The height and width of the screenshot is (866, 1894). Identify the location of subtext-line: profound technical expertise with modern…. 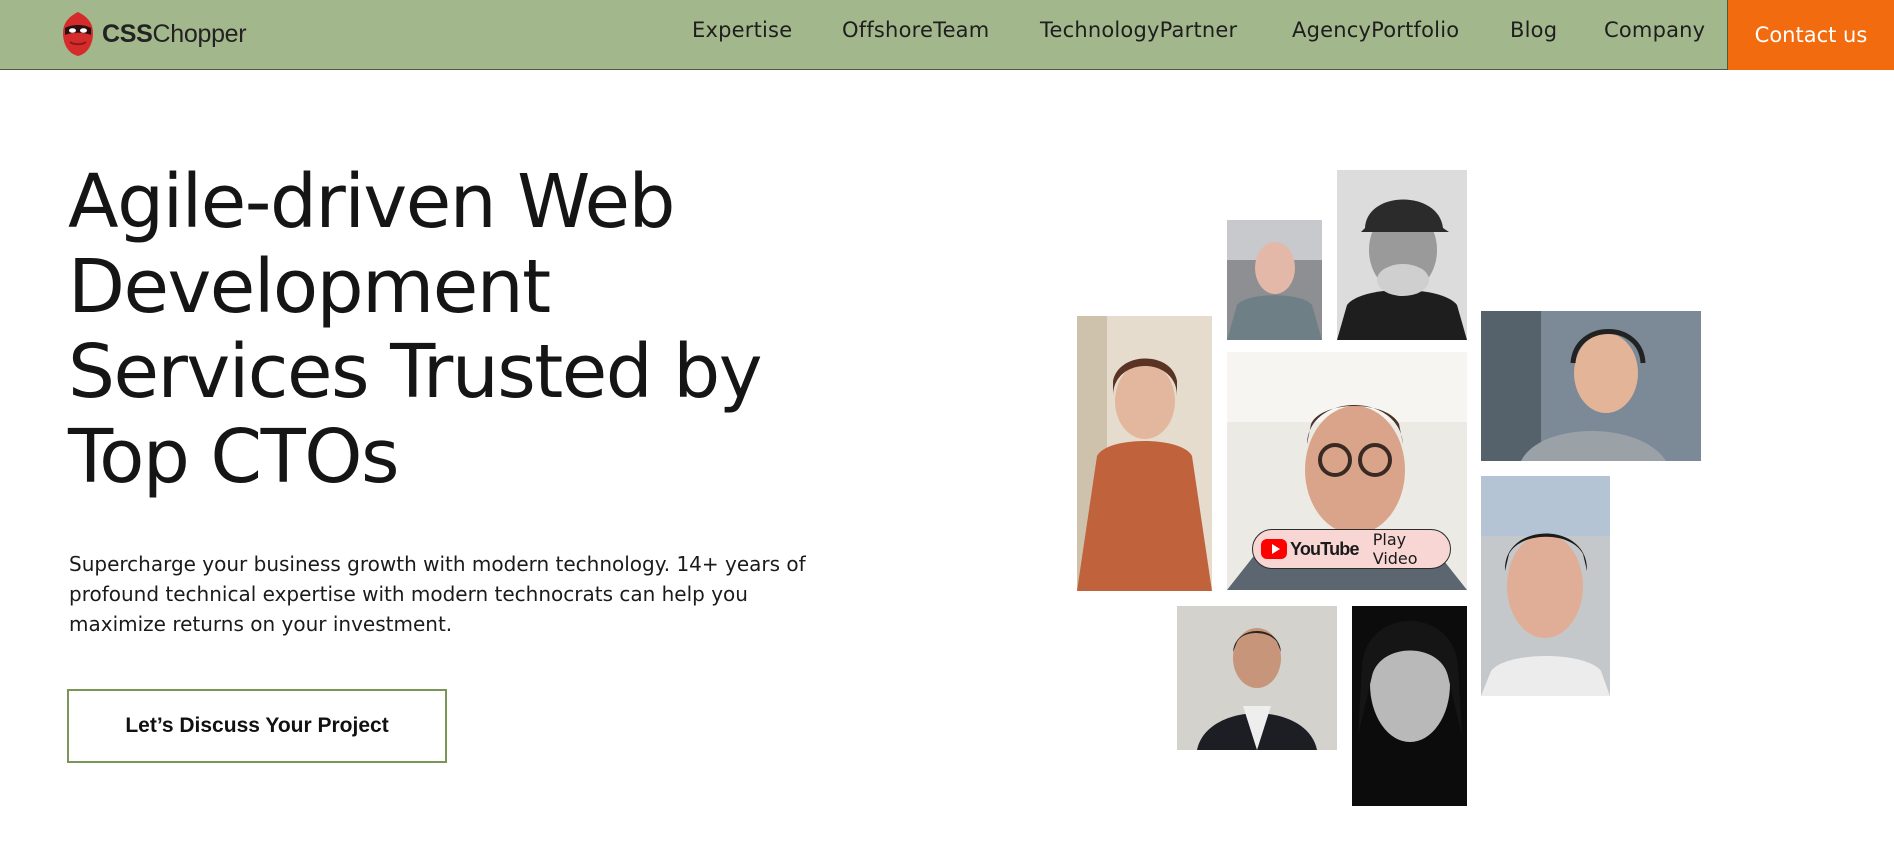
(408, 594).